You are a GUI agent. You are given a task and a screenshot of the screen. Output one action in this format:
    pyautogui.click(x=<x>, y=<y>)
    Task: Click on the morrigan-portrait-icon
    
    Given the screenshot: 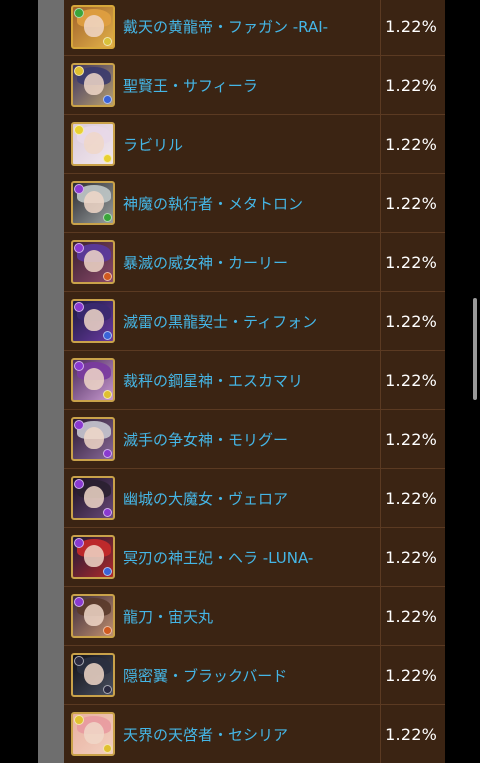 What is the action you would take?
    pyautogui.click(x=93, y=439)
    